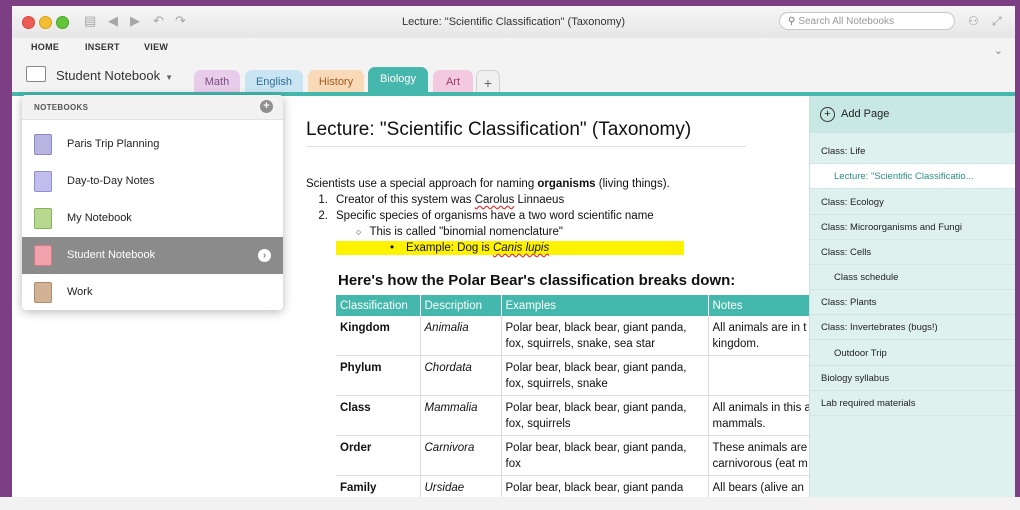 The width and height of the screenshot is (1020, 510). What do you see at coordinates (998, 50) in the screenshot?
I see `collapse-ribbon-icon: ⌄` at bounding box center [998, 50].